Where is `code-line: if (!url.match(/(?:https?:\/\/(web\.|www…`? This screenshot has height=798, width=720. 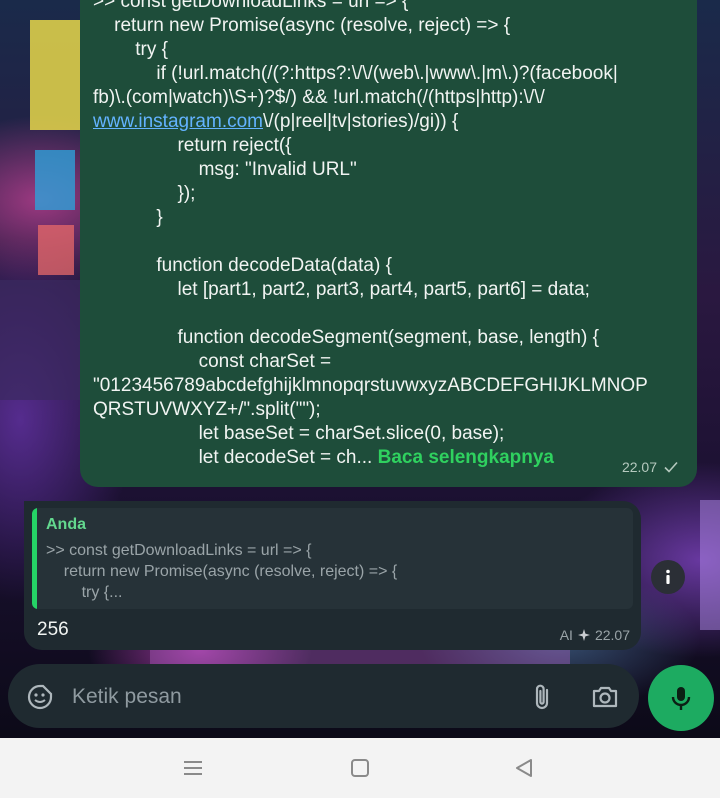
code-line: if (!url.match(/(?:https?:\/\/(web\.|www… is located at coordinates (355, 73).